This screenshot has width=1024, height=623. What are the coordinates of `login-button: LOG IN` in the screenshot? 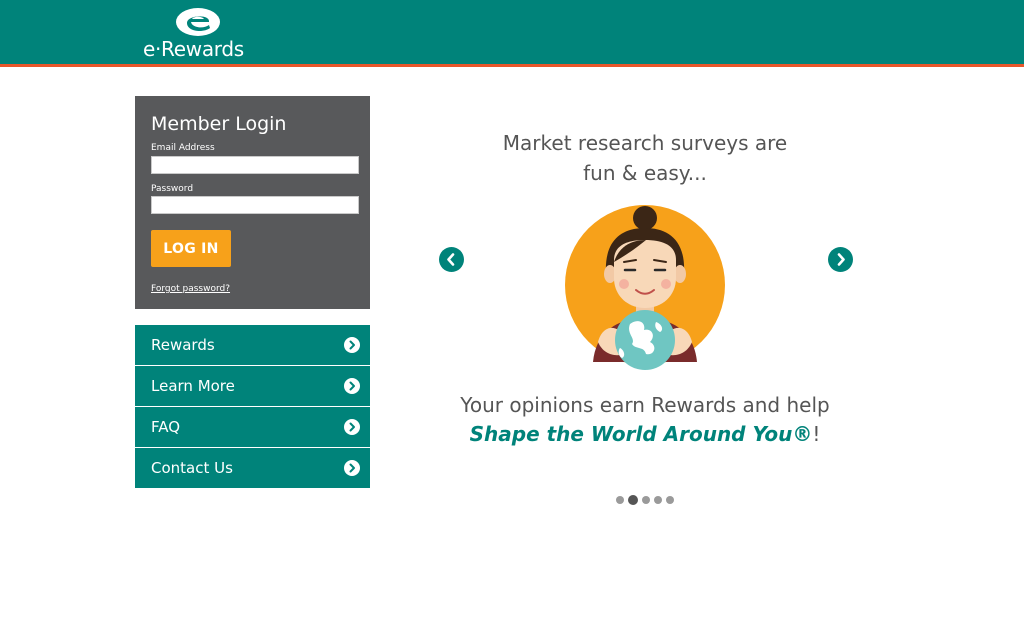 It's located at (191, 248).